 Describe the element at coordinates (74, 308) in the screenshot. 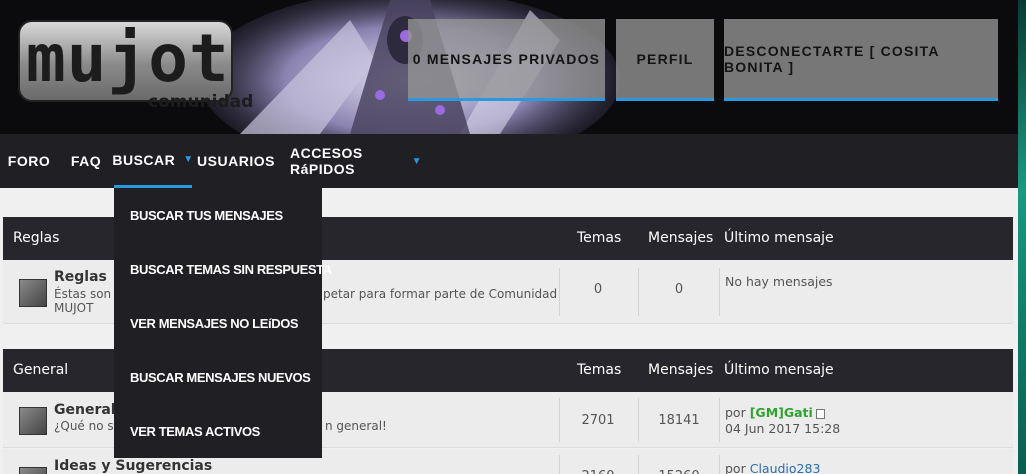

I see `forum-description-line2: MUJOT` at that location.